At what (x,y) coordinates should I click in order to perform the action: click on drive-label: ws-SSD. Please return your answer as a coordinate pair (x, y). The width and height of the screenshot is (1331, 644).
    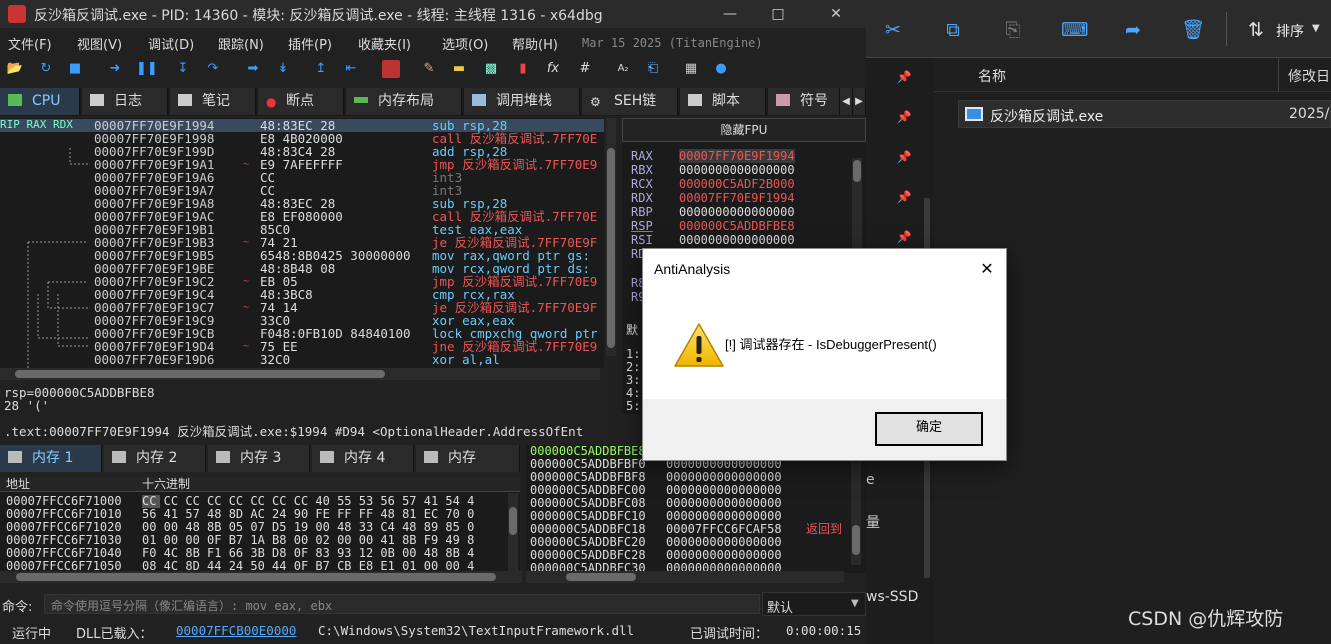
    Looking at the image, I should click on (892, 597).